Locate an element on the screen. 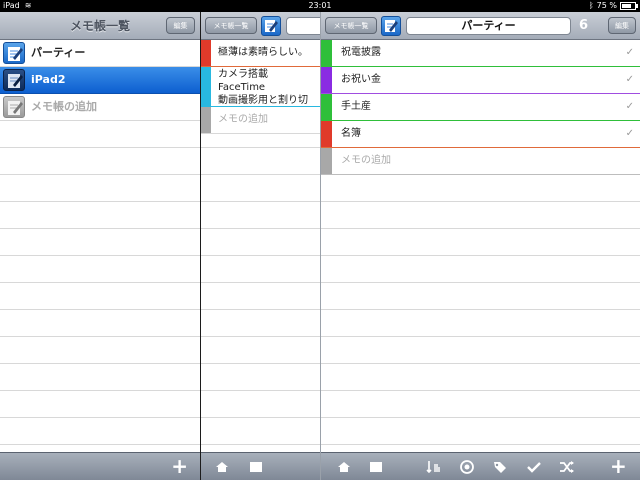 The image size is (640, 480). status-time: 23:01 is located at coordinates (320, 5).